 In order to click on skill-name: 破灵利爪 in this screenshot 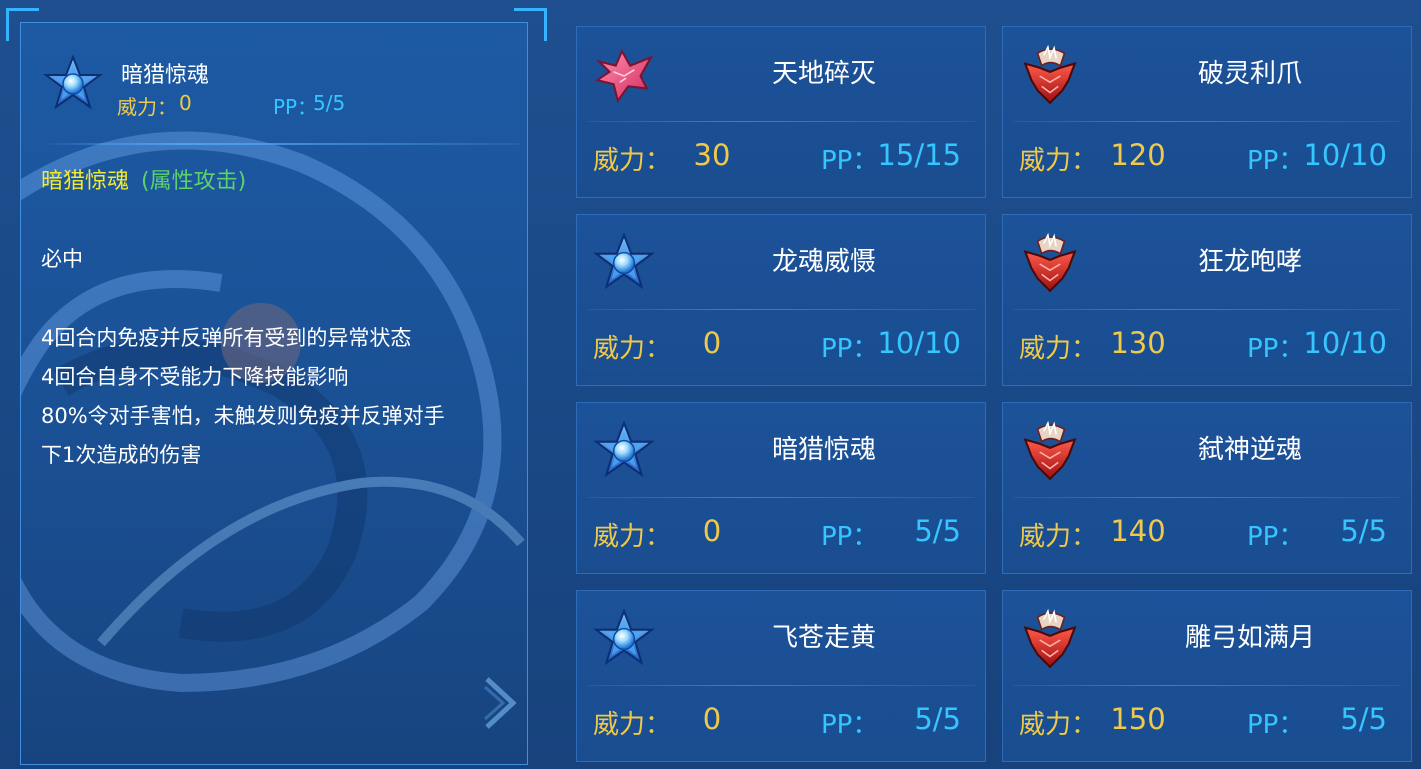, I will do `click(1249, 74)`.